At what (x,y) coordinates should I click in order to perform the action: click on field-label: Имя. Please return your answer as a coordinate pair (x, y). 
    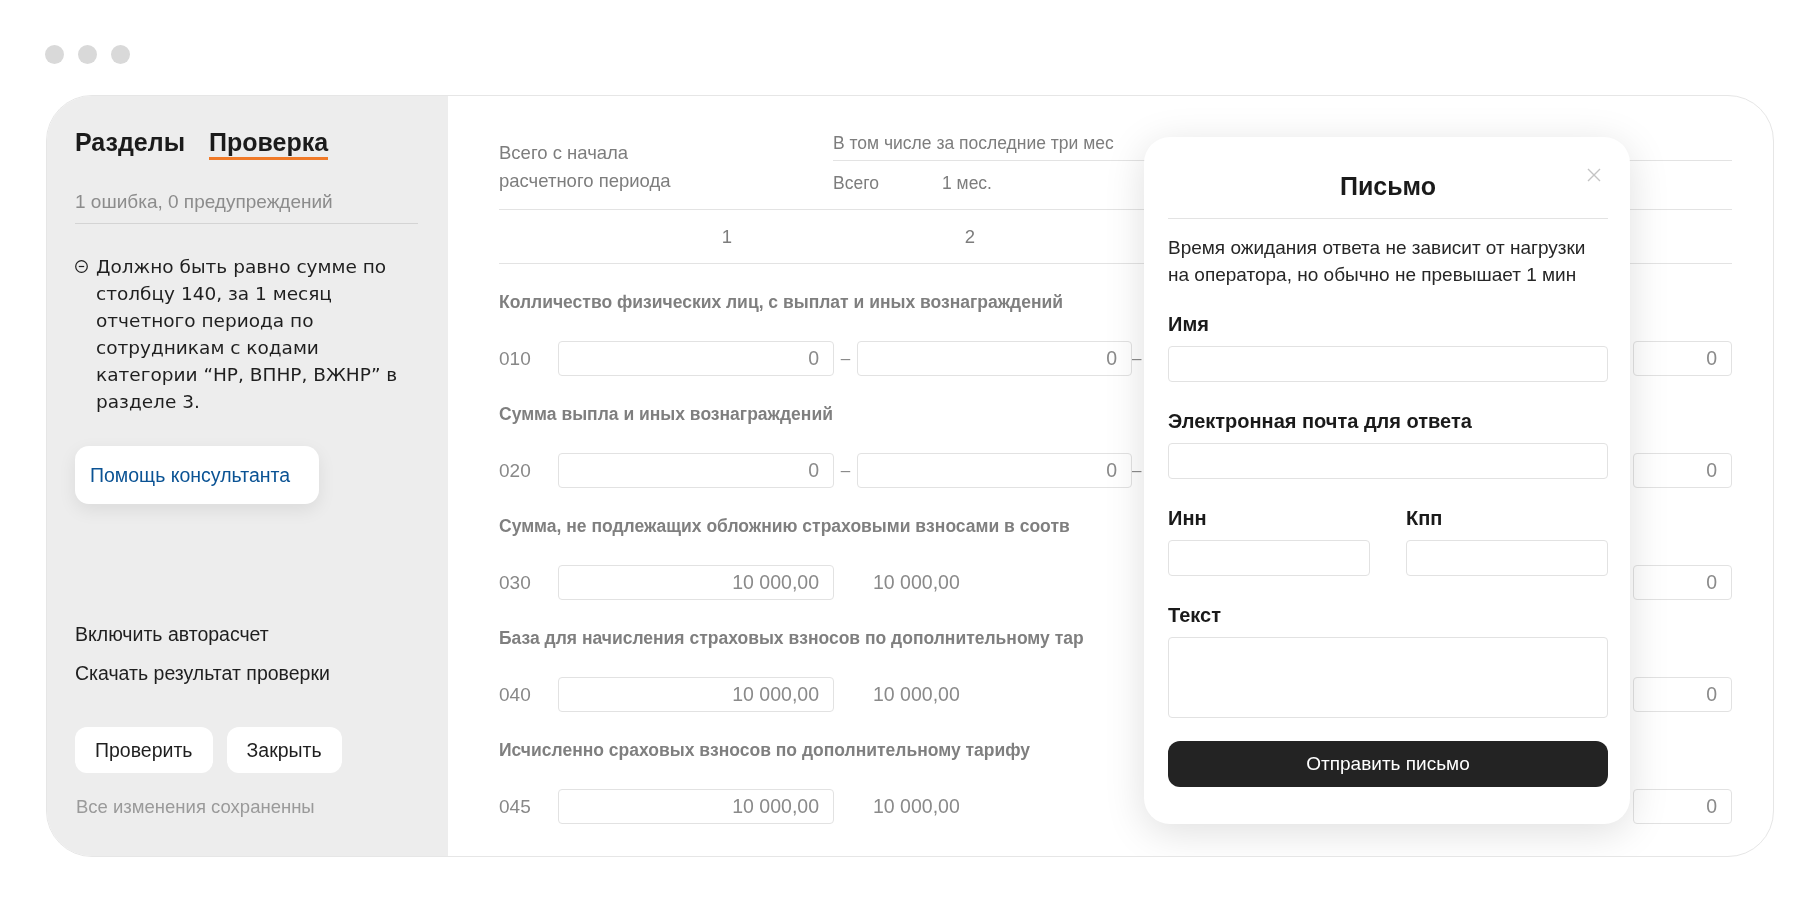
    Looking at the image, I should click on (1188, 324).